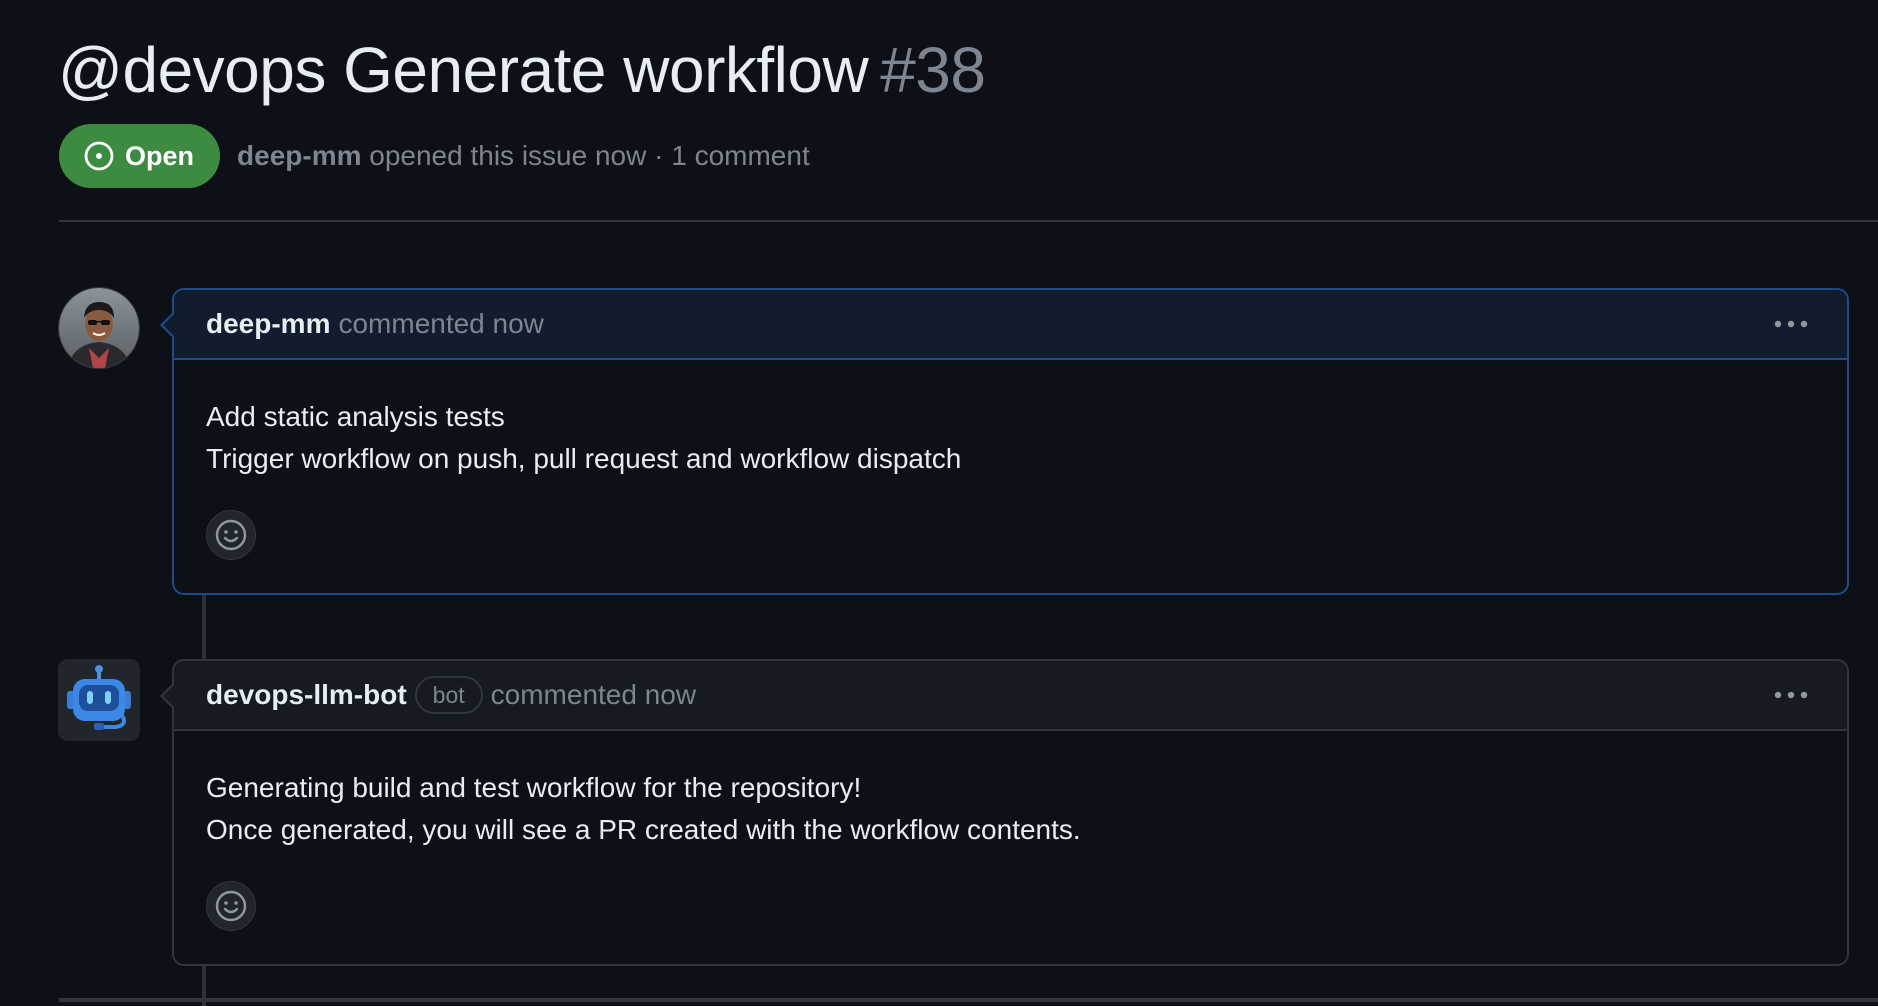 The width and height of the screenshot is (1878, 1006). I want to click on issue-opened-icon, so click(99, 156).